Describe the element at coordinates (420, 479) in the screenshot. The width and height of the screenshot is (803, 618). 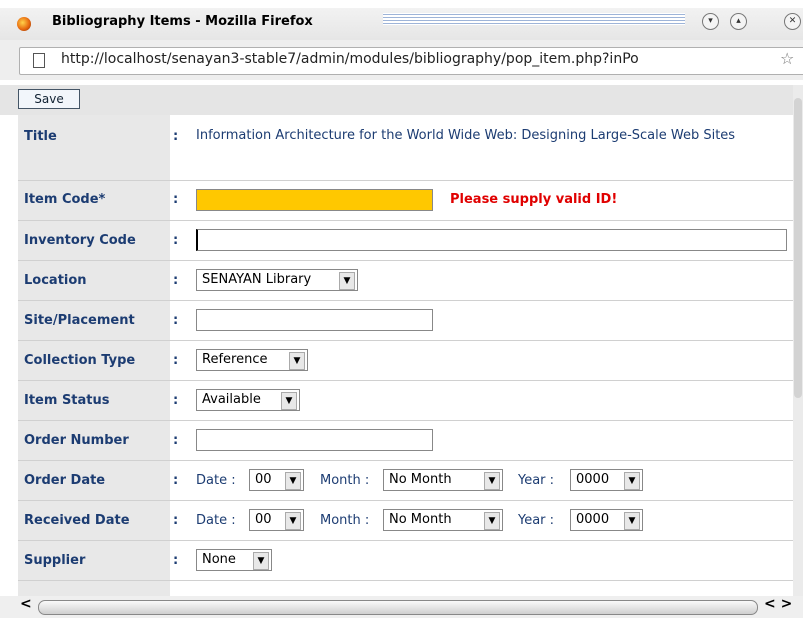
I see `order-date-month-value: No Month` at that location.